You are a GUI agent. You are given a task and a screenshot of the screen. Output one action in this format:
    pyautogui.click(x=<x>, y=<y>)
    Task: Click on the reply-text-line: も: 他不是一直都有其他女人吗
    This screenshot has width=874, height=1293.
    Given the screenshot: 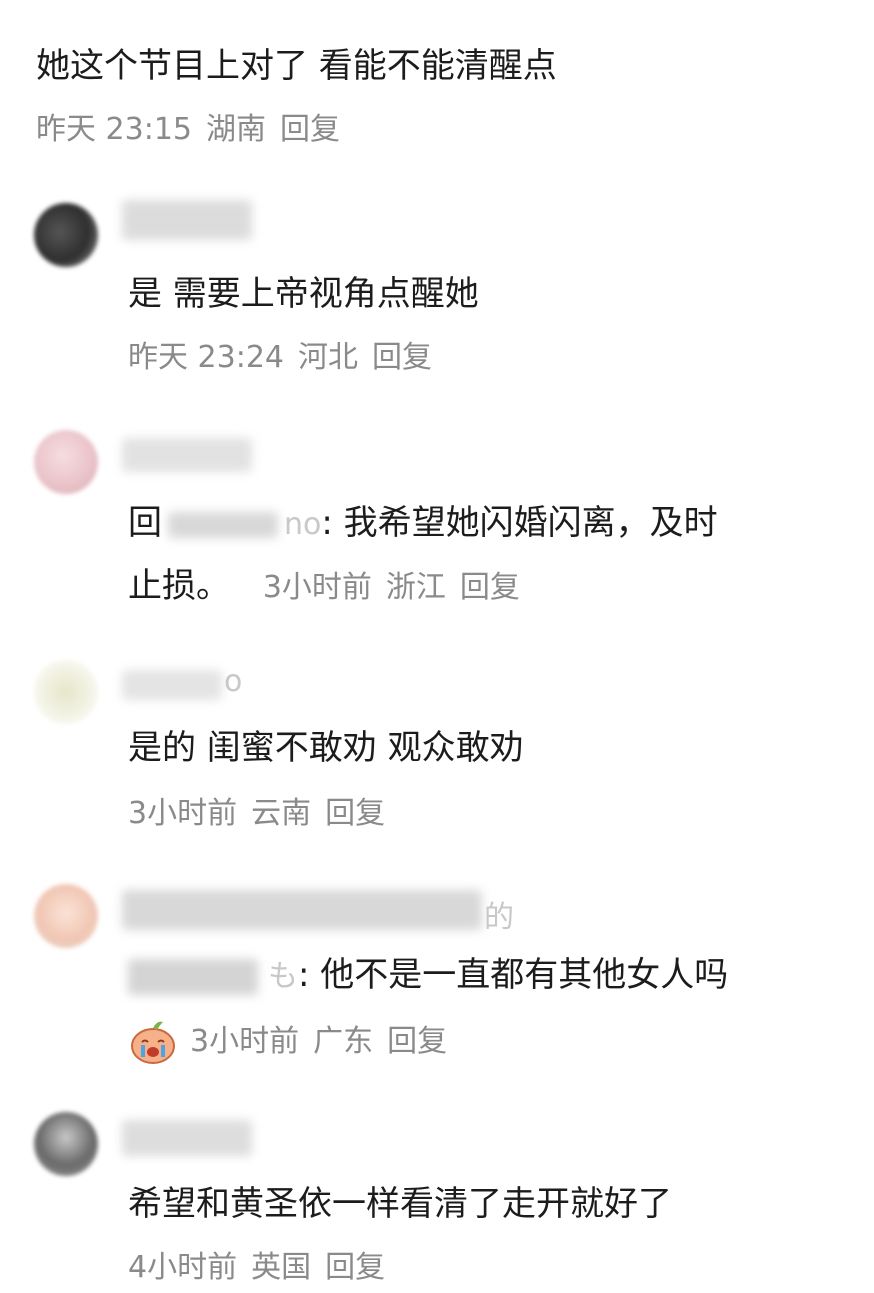 What is the action you would take?
    pyautogui.click(x=428, y=976)
    